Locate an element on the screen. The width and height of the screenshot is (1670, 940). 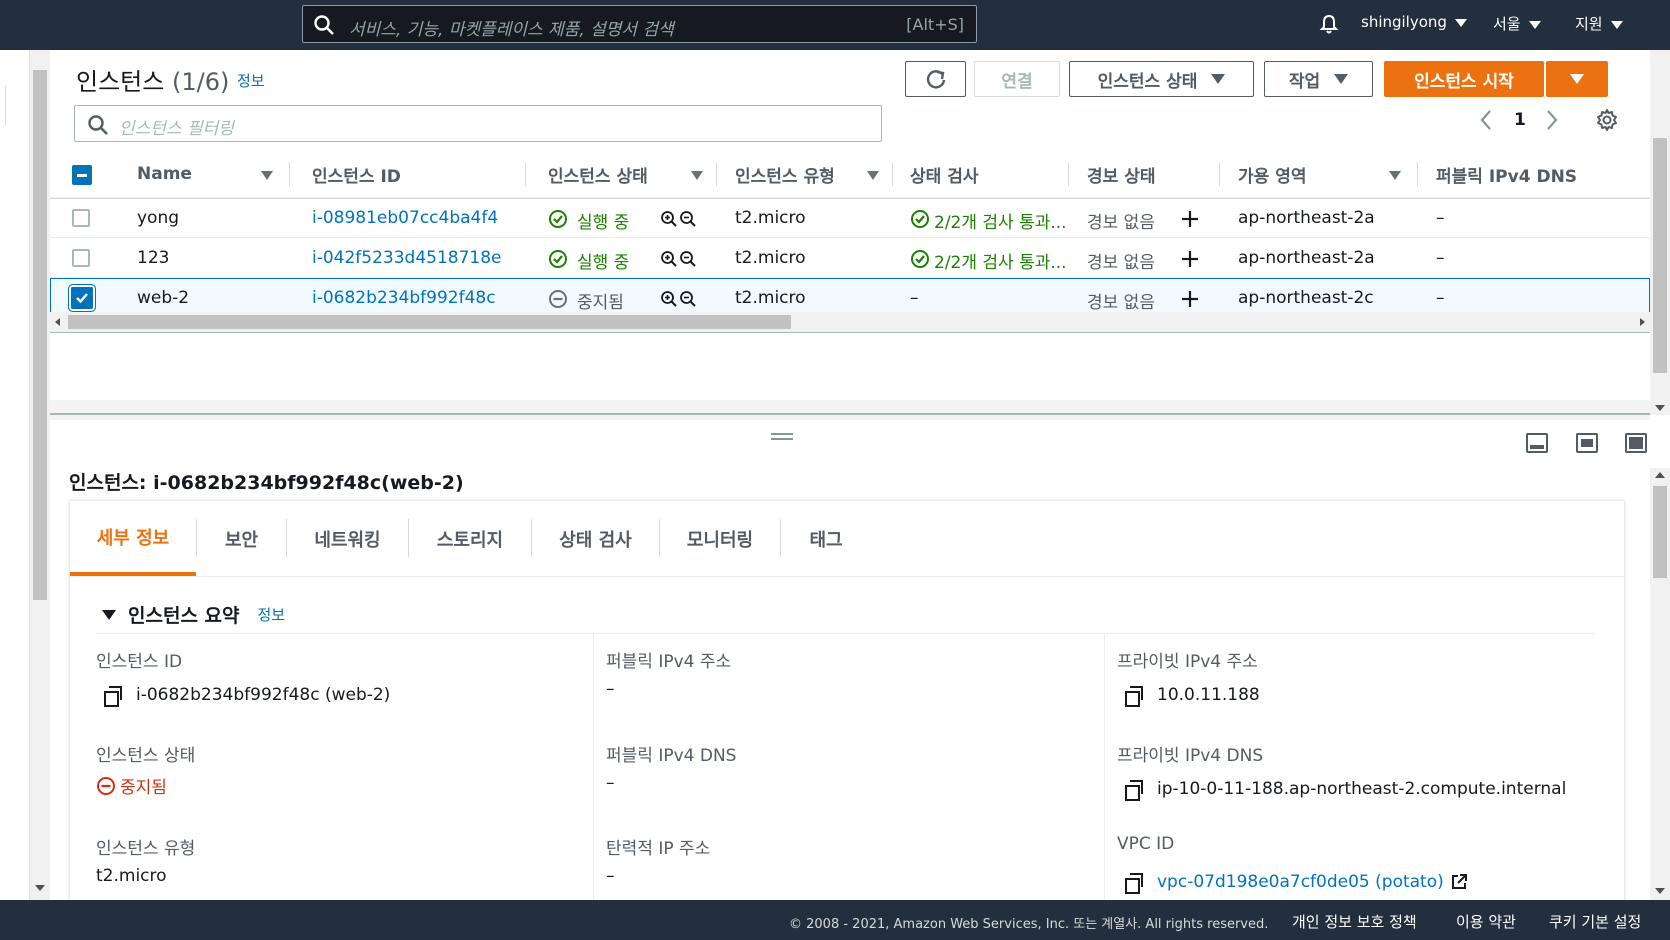
cell-name: yong is located at coordinates (158, 218).